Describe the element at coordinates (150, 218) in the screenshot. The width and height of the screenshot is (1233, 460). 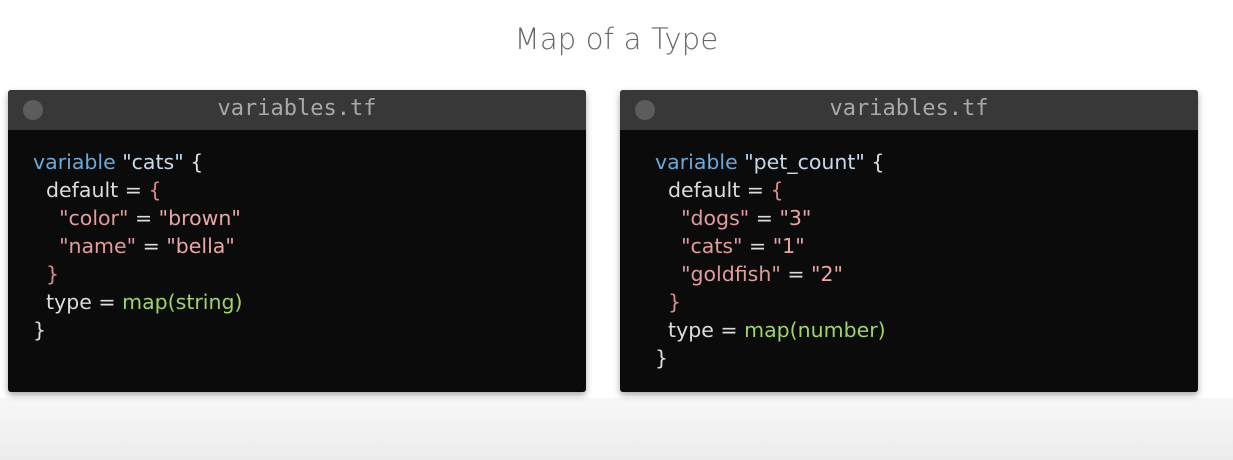
I see `map-entry: "color" = "brown"` at that location.